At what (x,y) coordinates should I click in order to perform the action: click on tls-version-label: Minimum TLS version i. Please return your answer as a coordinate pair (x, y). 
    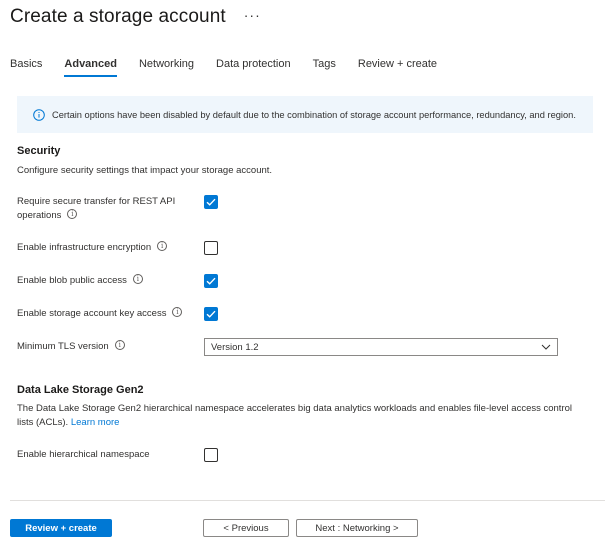
    Looking at the image, I should click on (71, 347).